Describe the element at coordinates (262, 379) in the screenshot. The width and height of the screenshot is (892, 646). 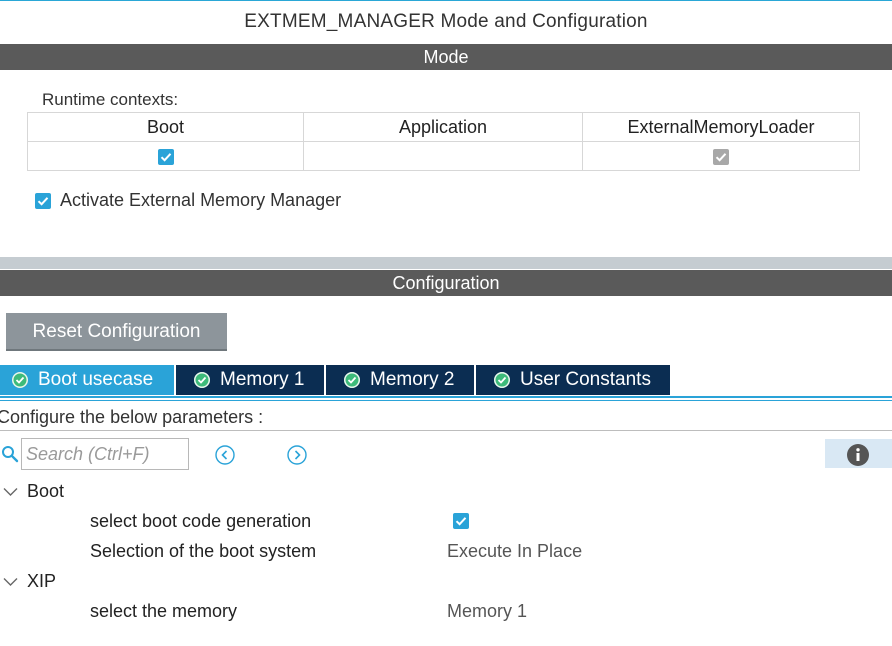
I see `tab-label: Memory 1` at that location.